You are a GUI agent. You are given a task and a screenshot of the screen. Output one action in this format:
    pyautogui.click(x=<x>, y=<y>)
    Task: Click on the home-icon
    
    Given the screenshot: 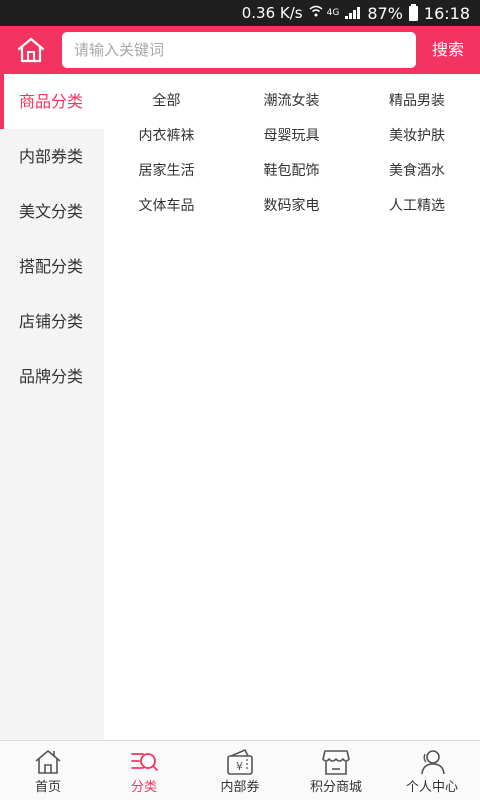 What is the action you would take?
    pyautogui.click(x=31, y=50)
    